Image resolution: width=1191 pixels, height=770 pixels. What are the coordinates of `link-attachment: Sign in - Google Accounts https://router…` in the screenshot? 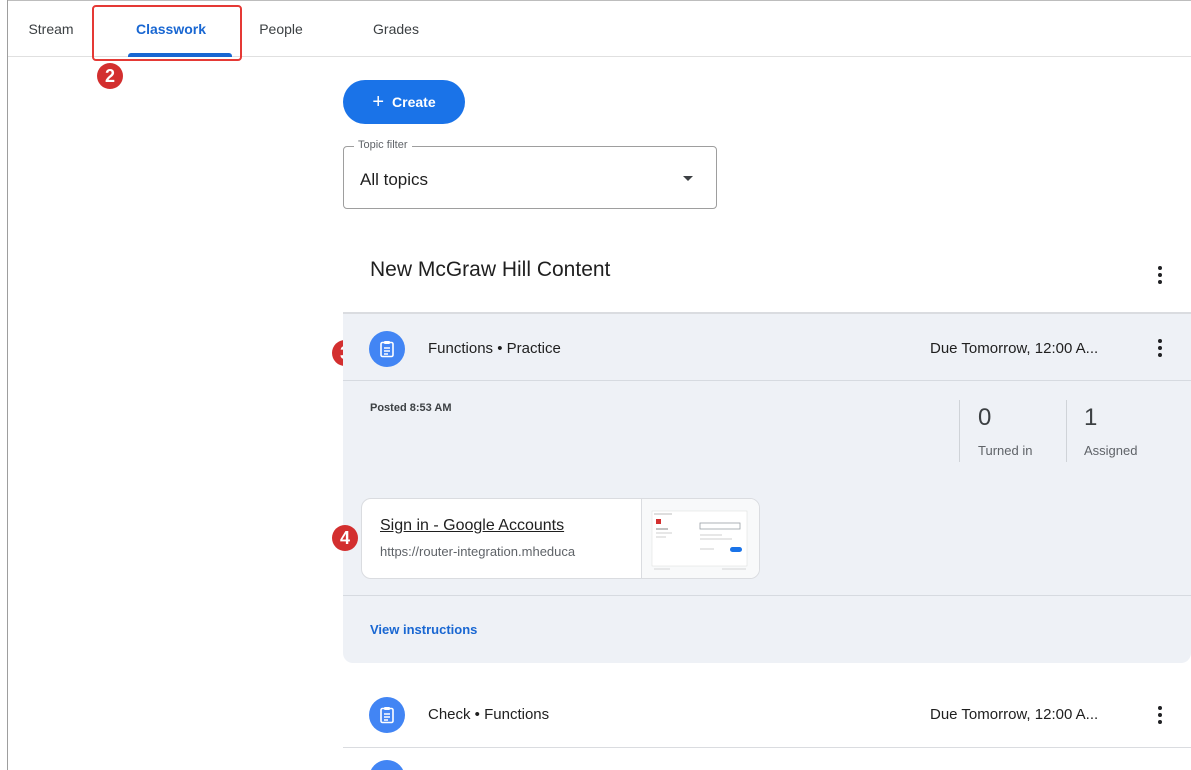 It's located at (560, 538).